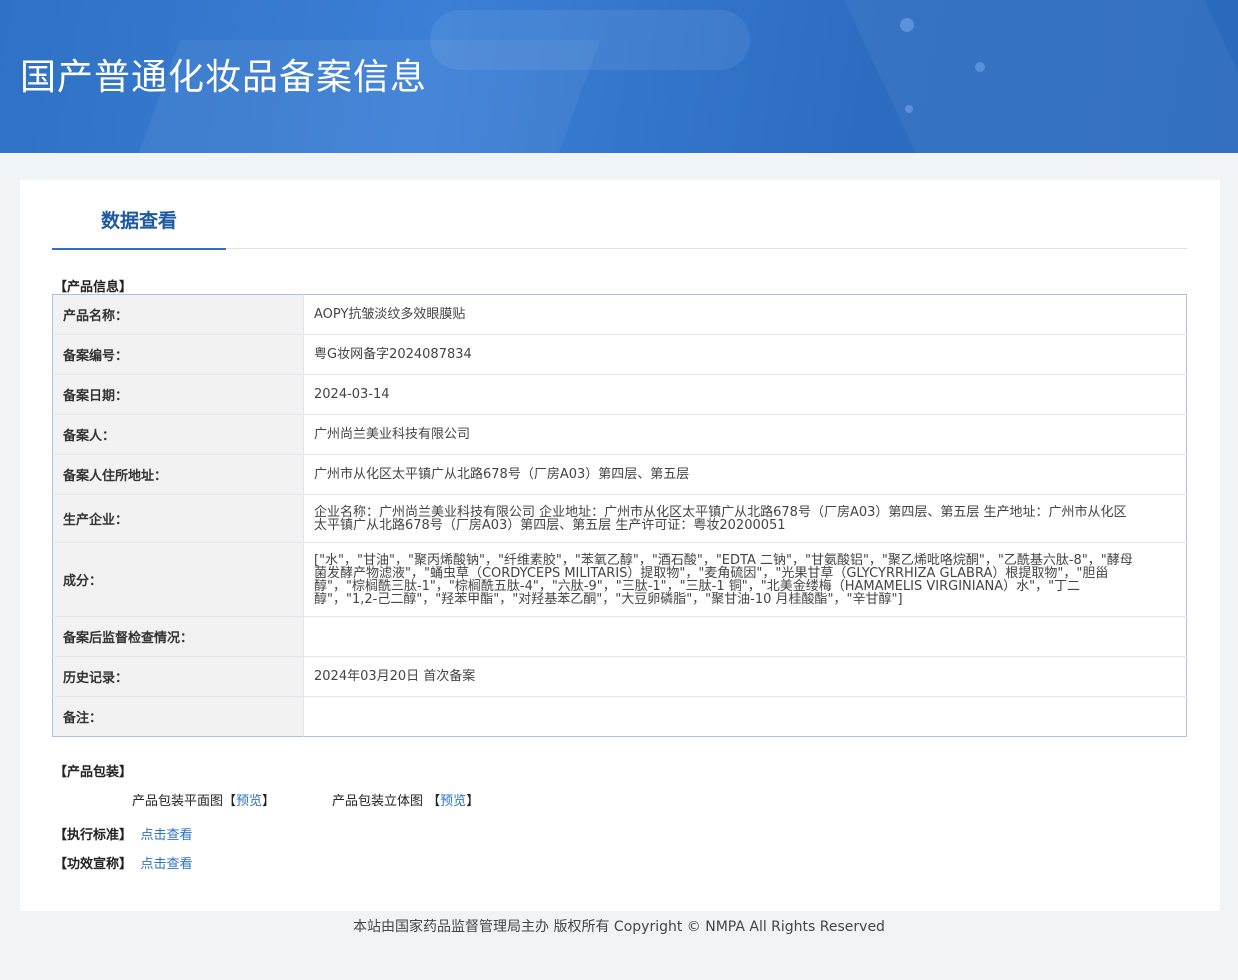 This screenshot has width=1238, height=980. Describe the element at coordinates (745, 394) in the screenshot. I see `info-value: 2024-03-14` at that location.